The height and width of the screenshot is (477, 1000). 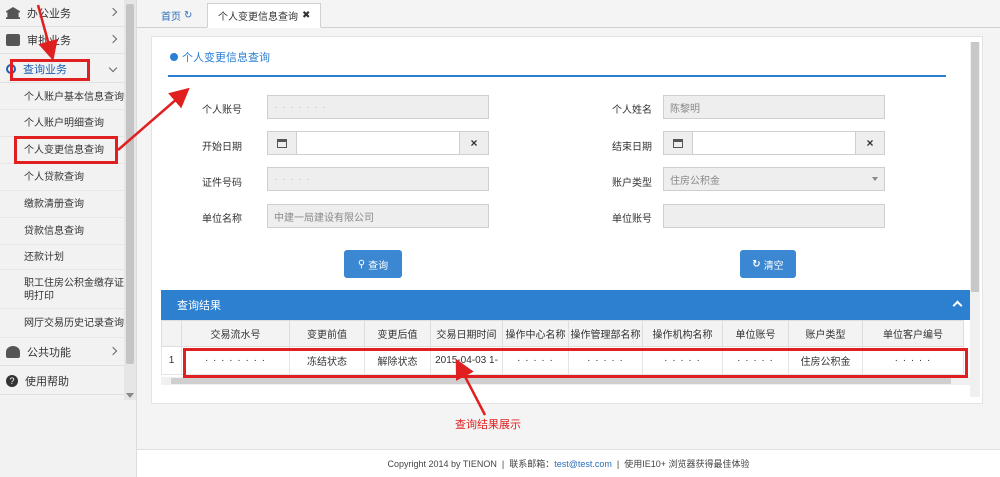 I want to click on menu-approval: 审批业务, so click(x=62, y=40).